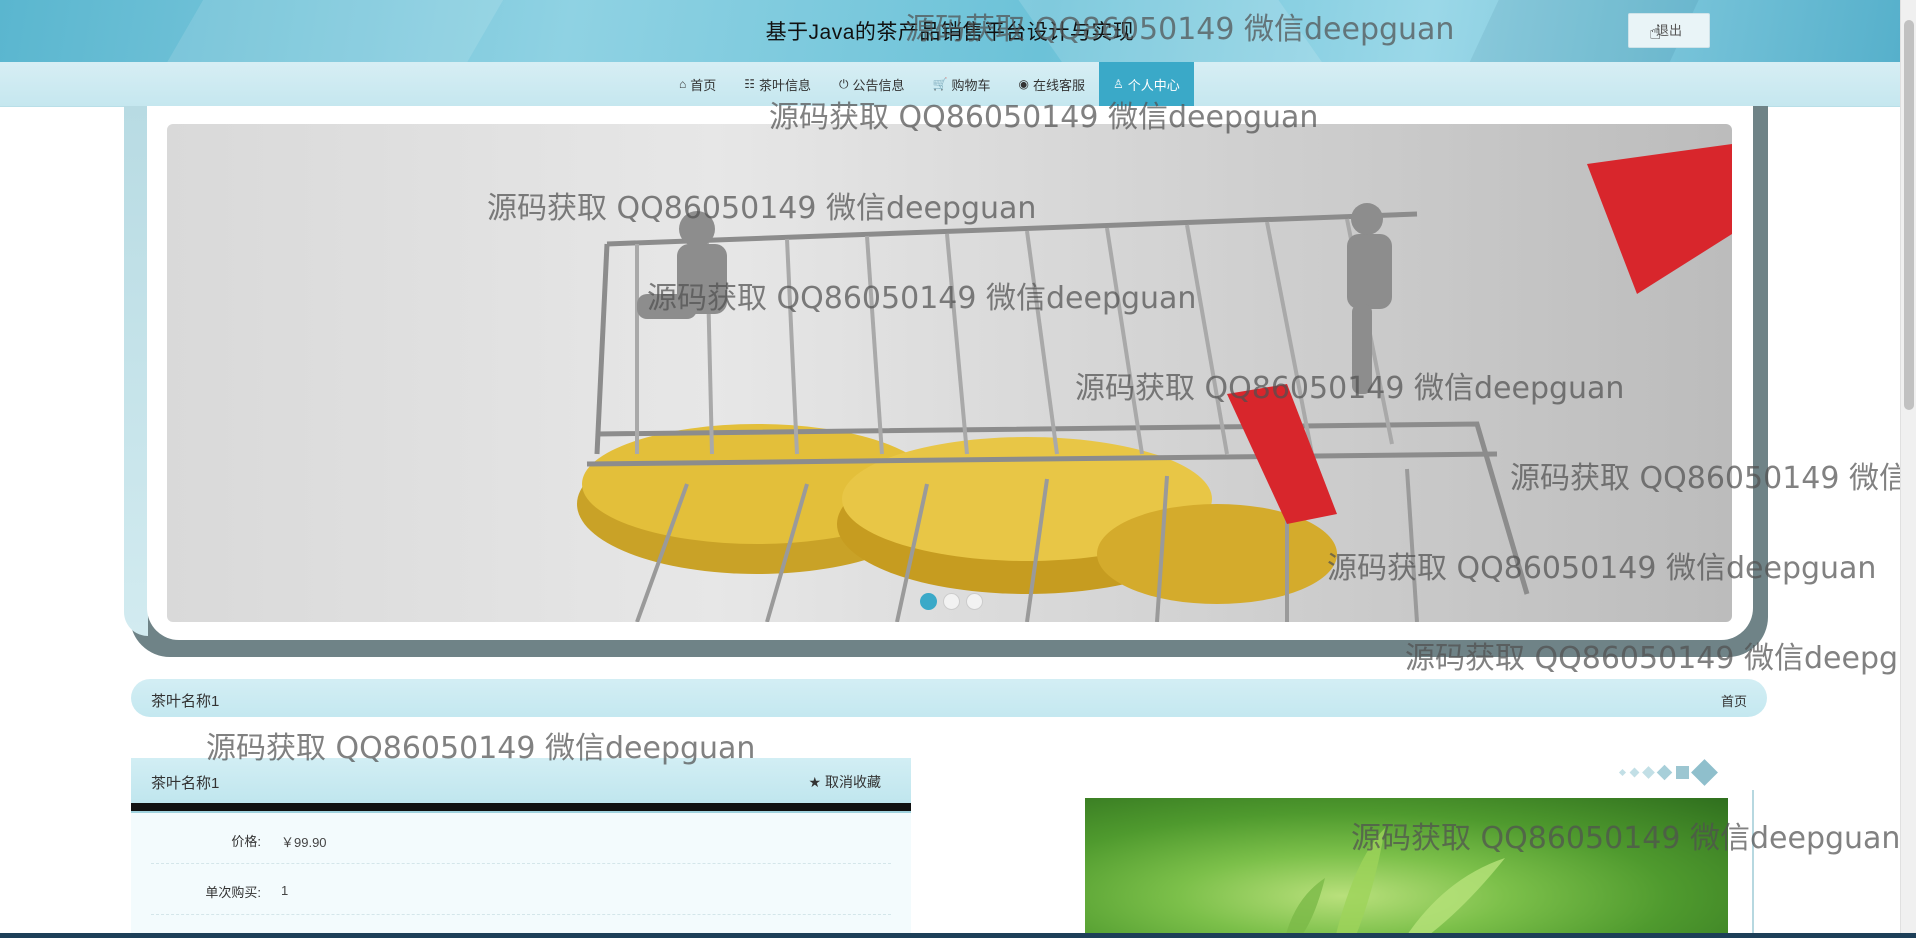 This screenshot has width=1916, height=938. I want to click on user-icon: ♙, so click(1118, 84).